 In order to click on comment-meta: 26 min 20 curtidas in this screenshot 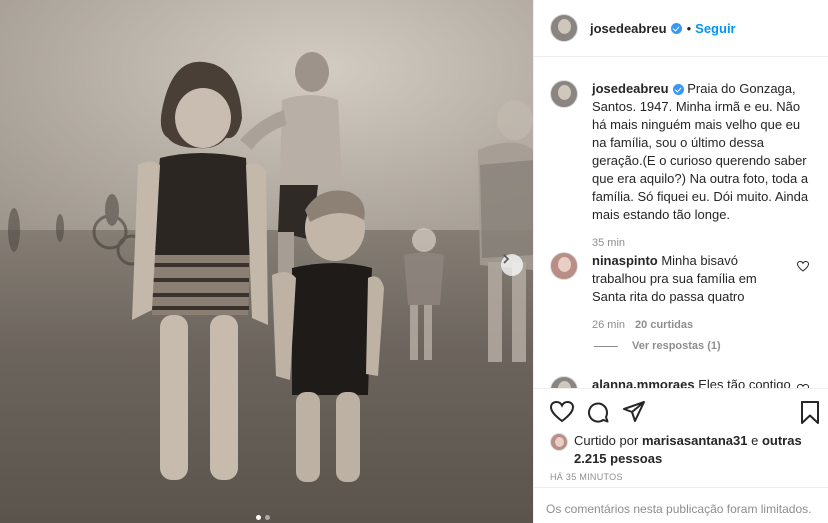, I will do `click(692, 325)`.